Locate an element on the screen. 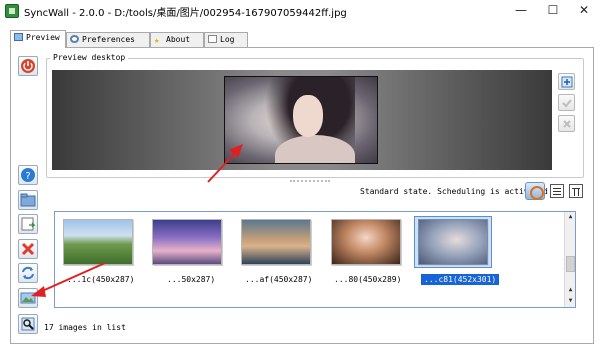 This screenshot has width=600, height=350. add-folder-button is located at coordinates (28, 200).